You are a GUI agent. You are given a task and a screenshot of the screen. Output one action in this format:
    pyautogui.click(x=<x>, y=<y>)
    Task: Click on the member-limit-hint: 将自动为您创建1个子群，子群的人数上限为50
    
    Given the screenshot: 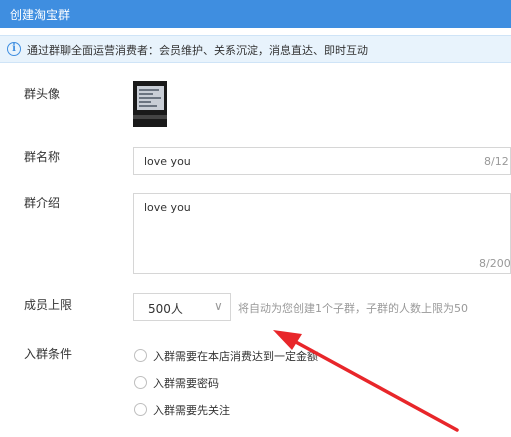 What is the action you would take?
    pyautogui.click(x=353, y=308)
    